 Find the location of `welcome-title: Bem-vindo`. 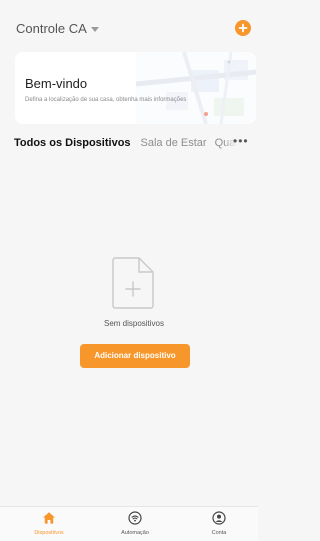

welcome-title: Bem-vindo is located at coordinates (56, 83).